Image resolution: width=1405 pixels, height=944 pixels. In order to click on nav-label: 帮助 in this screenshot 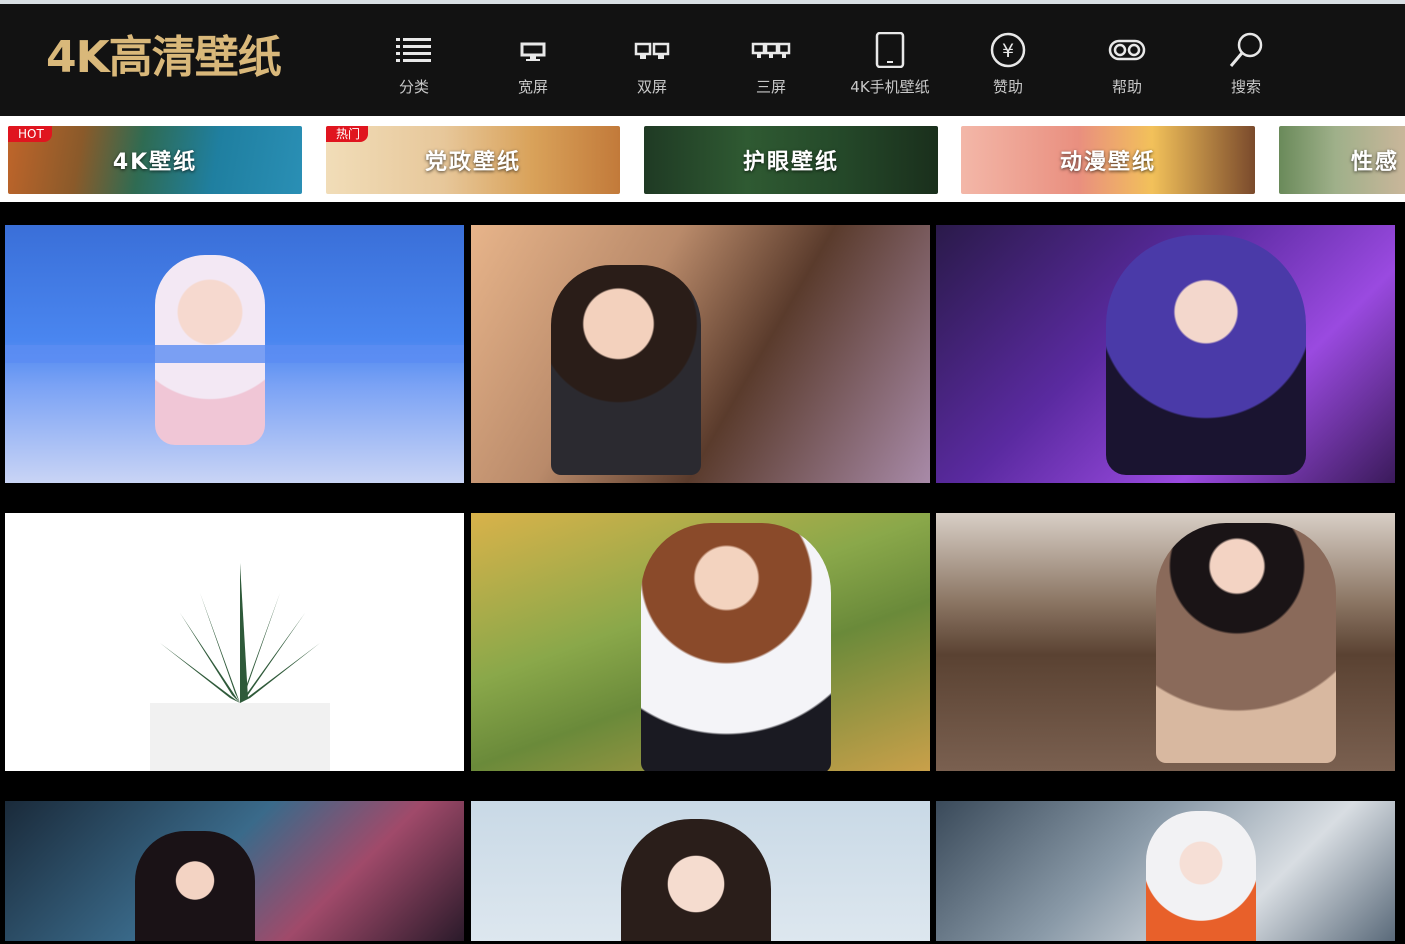, I will do `click(1126, 87)`.